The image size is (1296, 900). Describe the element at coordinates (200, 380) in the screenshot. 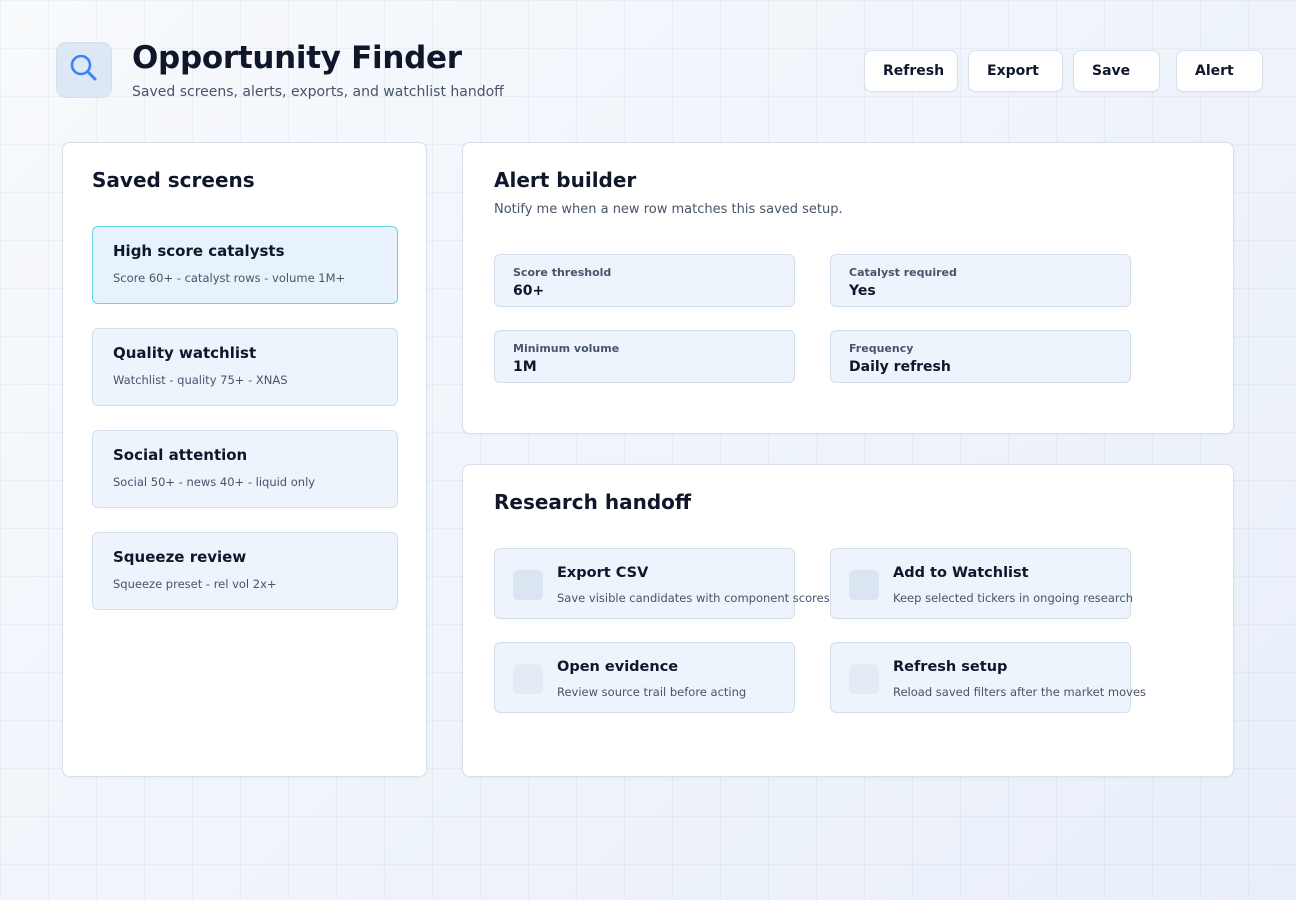

I see `saved-screen-description: Watchlist - quality 75+ - XNAS` at that location.